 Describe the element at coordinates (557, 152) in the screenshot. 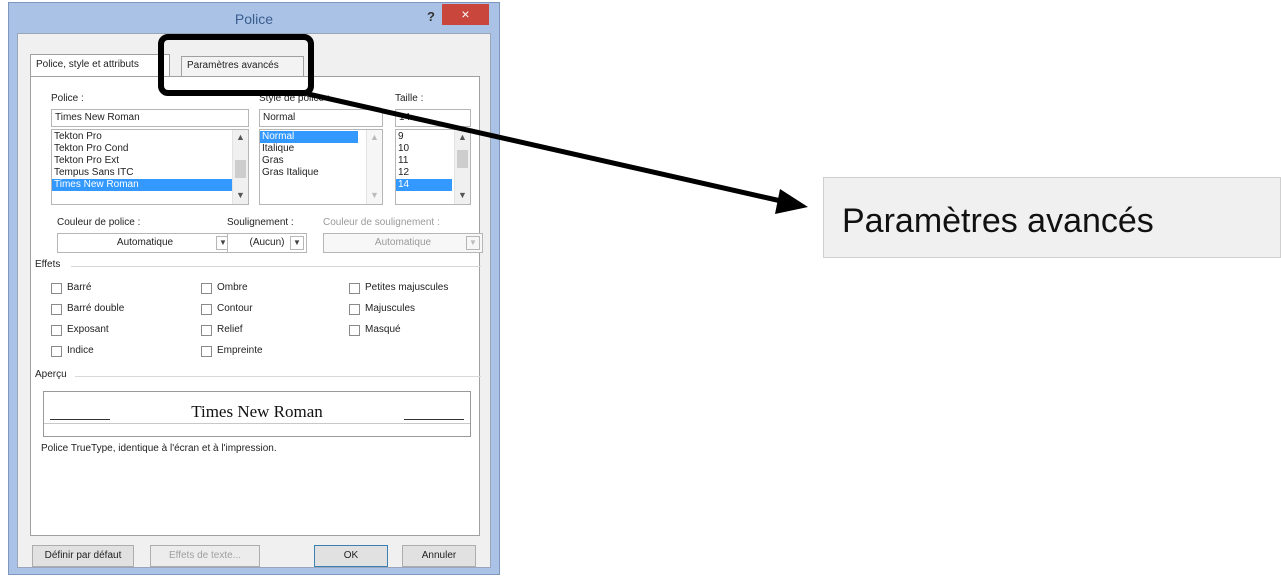

I see `callout-arrow` at that location.